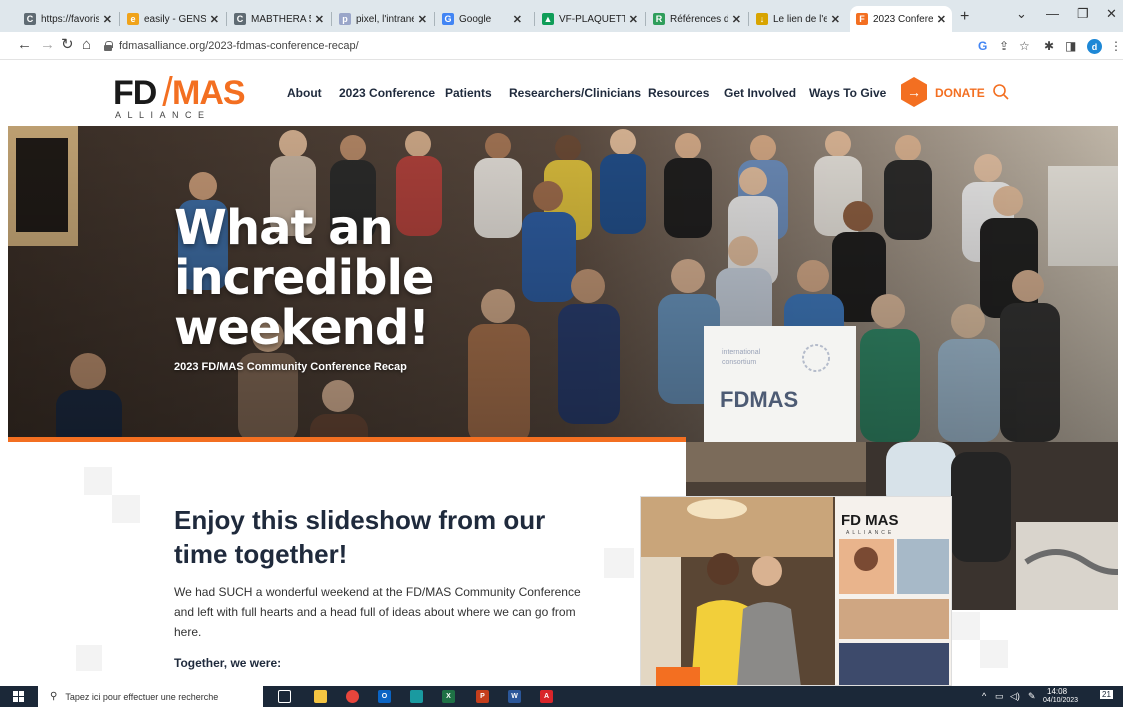 Image resolution: width=1123 pixels, height=707 pixels. I want to click on fdmas-favicon-icon: F, so click(862, 19).